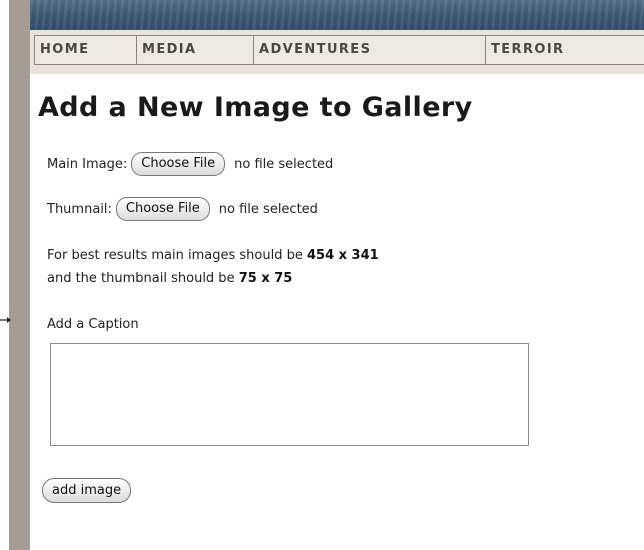  Describe the element at coordinates (5, 320) in the screenshot. I see `arrow-right-icon` at that location.